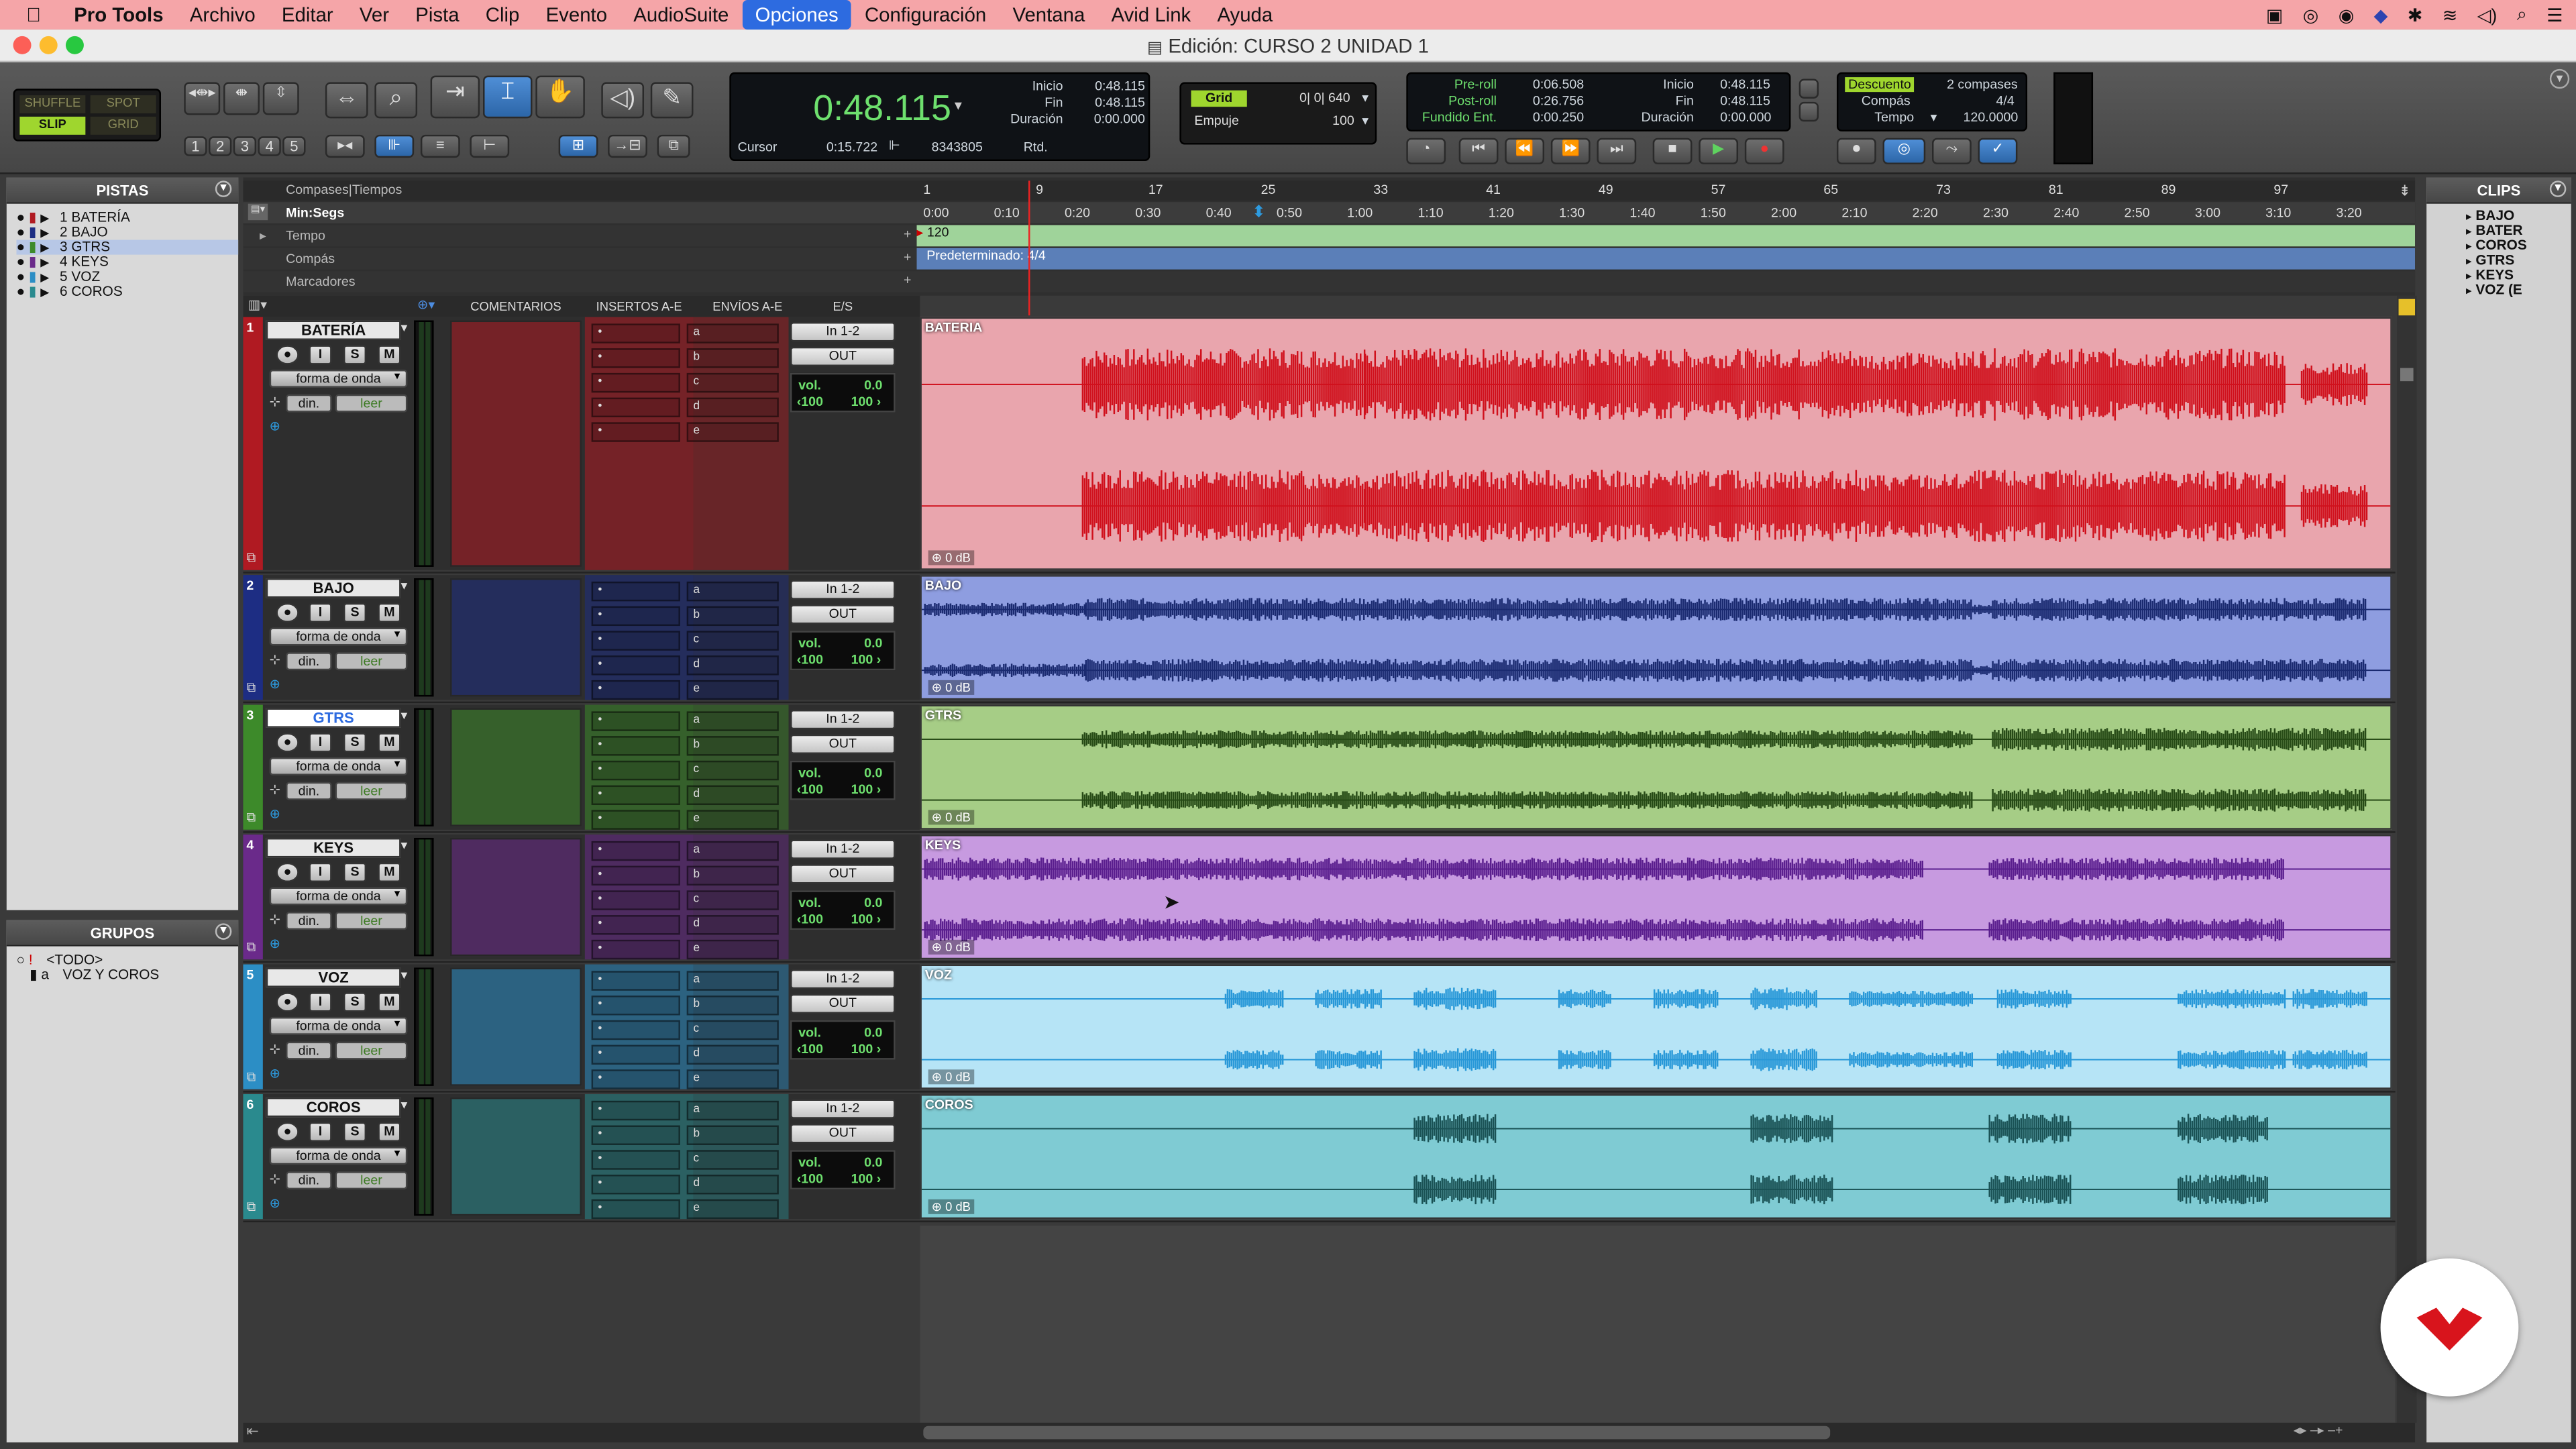  What do you see at coordinates (333, 847) in the screenshot?
I see `track-name-field: KEYS` at bounding box center [333, 847].